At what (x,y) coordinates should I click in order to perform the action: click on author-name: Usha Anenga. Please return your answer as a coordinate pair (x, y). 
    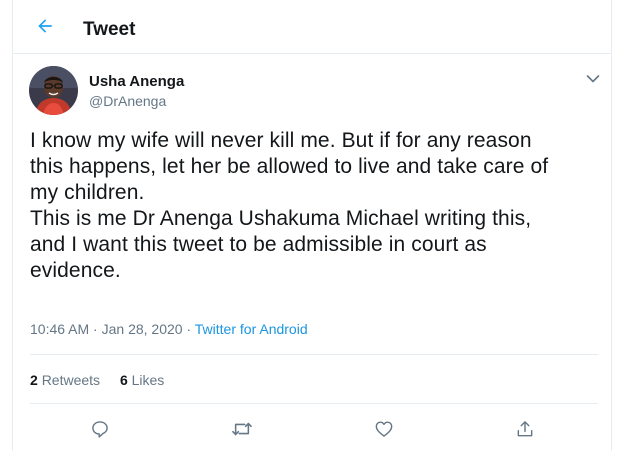
    Looking at the image, I should click on (136, 81).